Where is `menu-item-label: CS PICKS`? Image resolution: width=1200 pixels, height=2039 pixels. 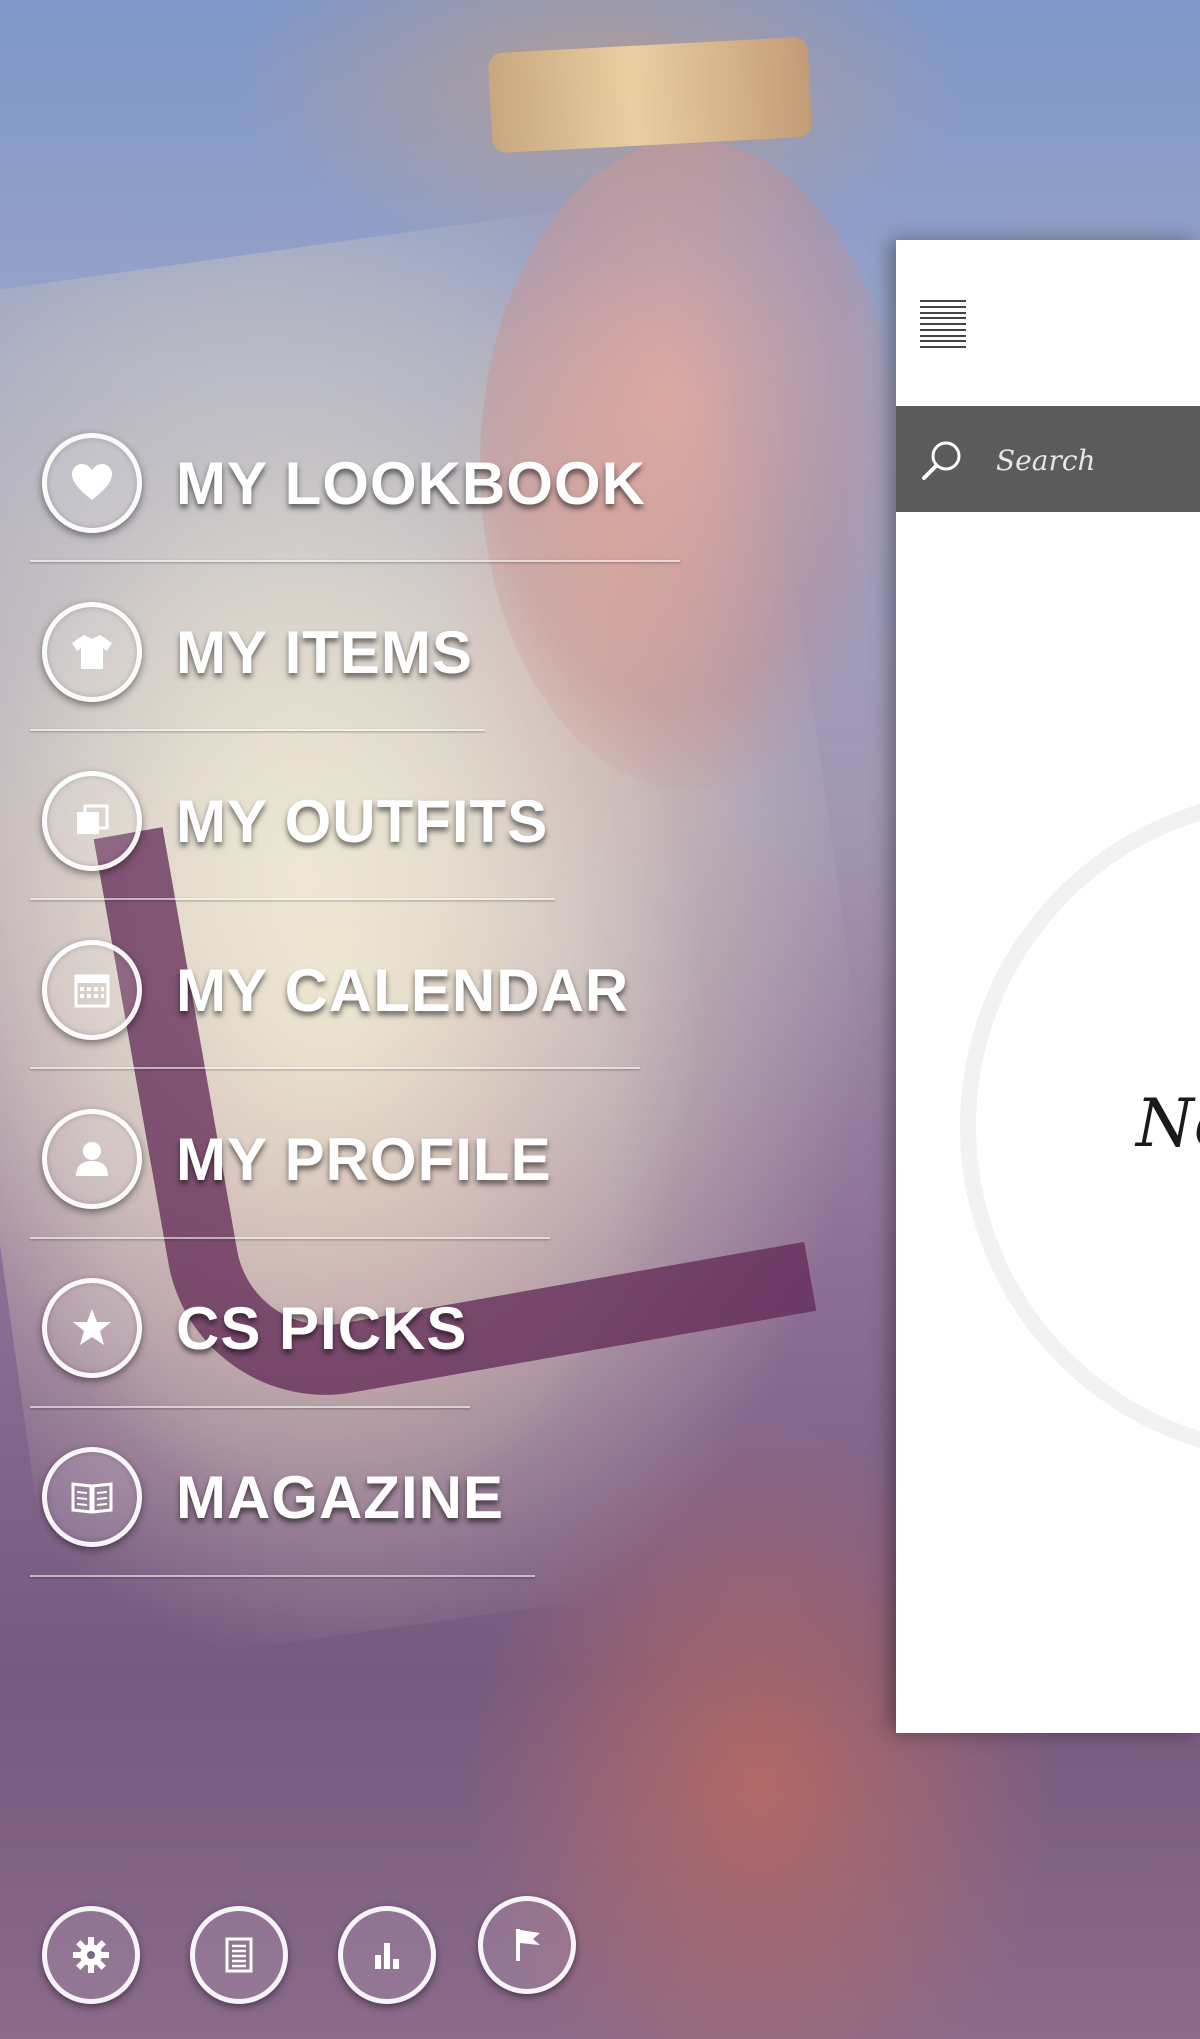
menu-item-label: CS PICKS is located at coordinates (322, 1328).